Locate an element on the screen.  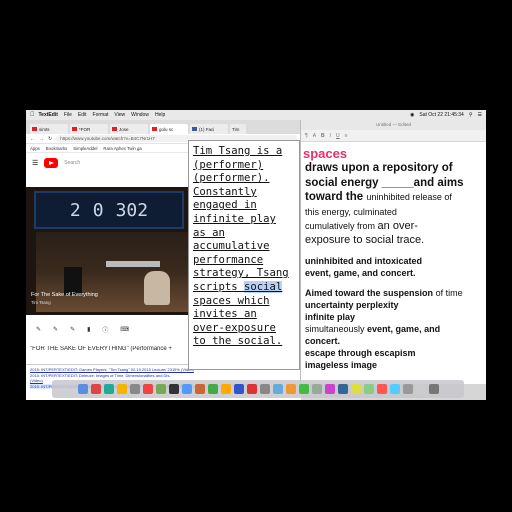
paragraph-icon: ¶ is located at coordinates (306, 136).